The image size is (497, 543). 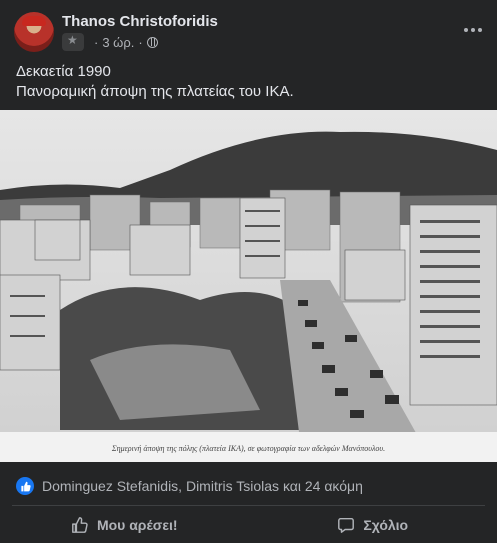 What do you see at coordinates (25, 486) in the screenshot?
I see `like-reaction-icon` at bounding box center [25, 486].